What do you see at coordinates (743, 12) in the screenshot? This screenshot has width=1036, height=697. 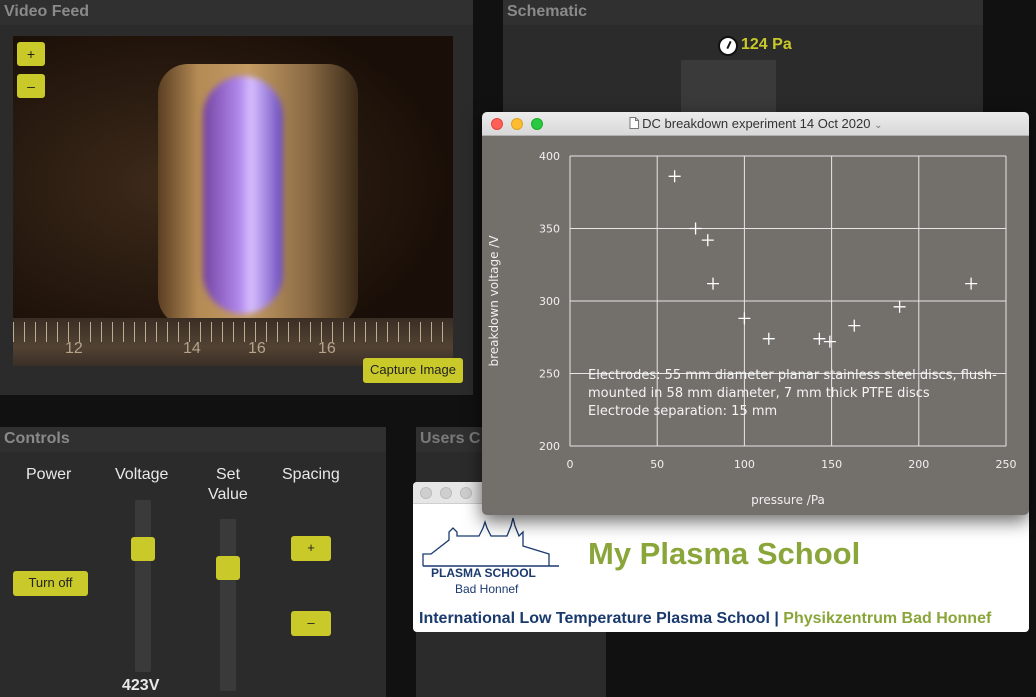 I see `schematic-title: Schematic` at bounding box center [743, 12].